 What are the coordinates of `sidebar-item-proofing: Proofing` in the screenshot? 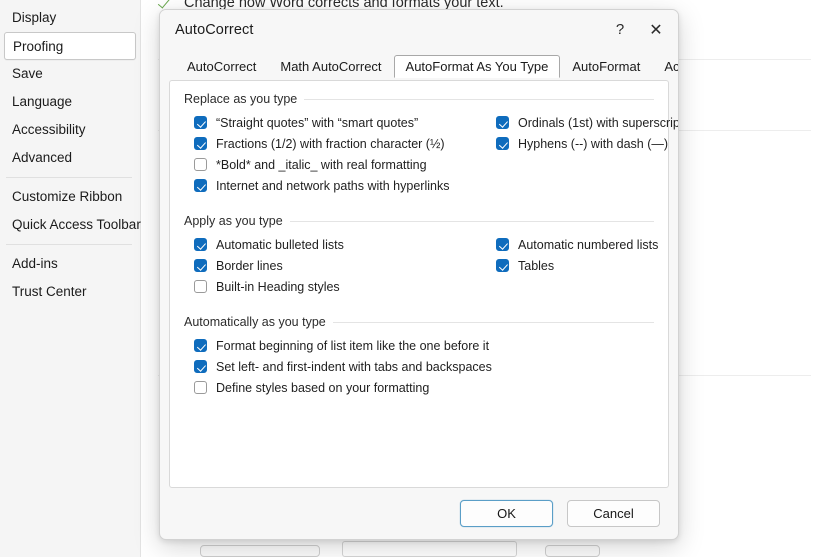 It's located at (70, 46).